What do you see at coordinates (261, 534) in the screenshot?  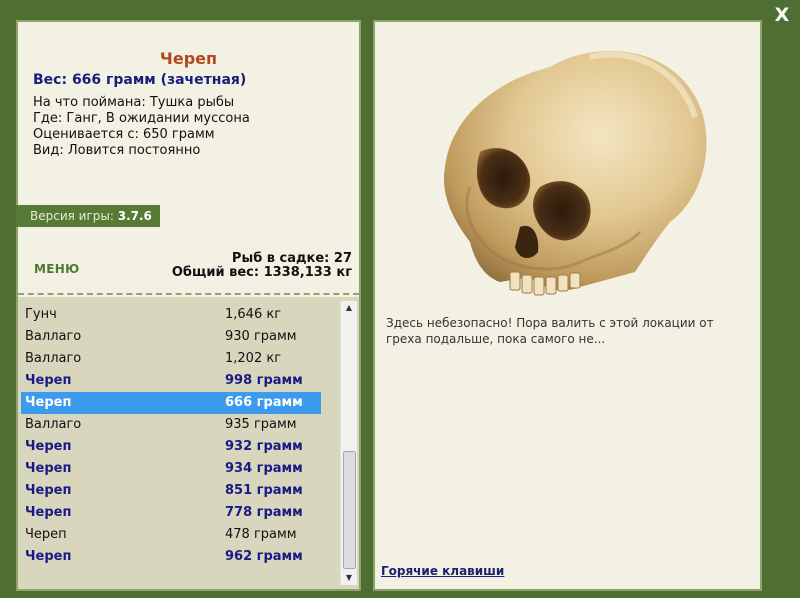 I see `list-item-weight: 478 грамм` at bounding box center [261, 534].